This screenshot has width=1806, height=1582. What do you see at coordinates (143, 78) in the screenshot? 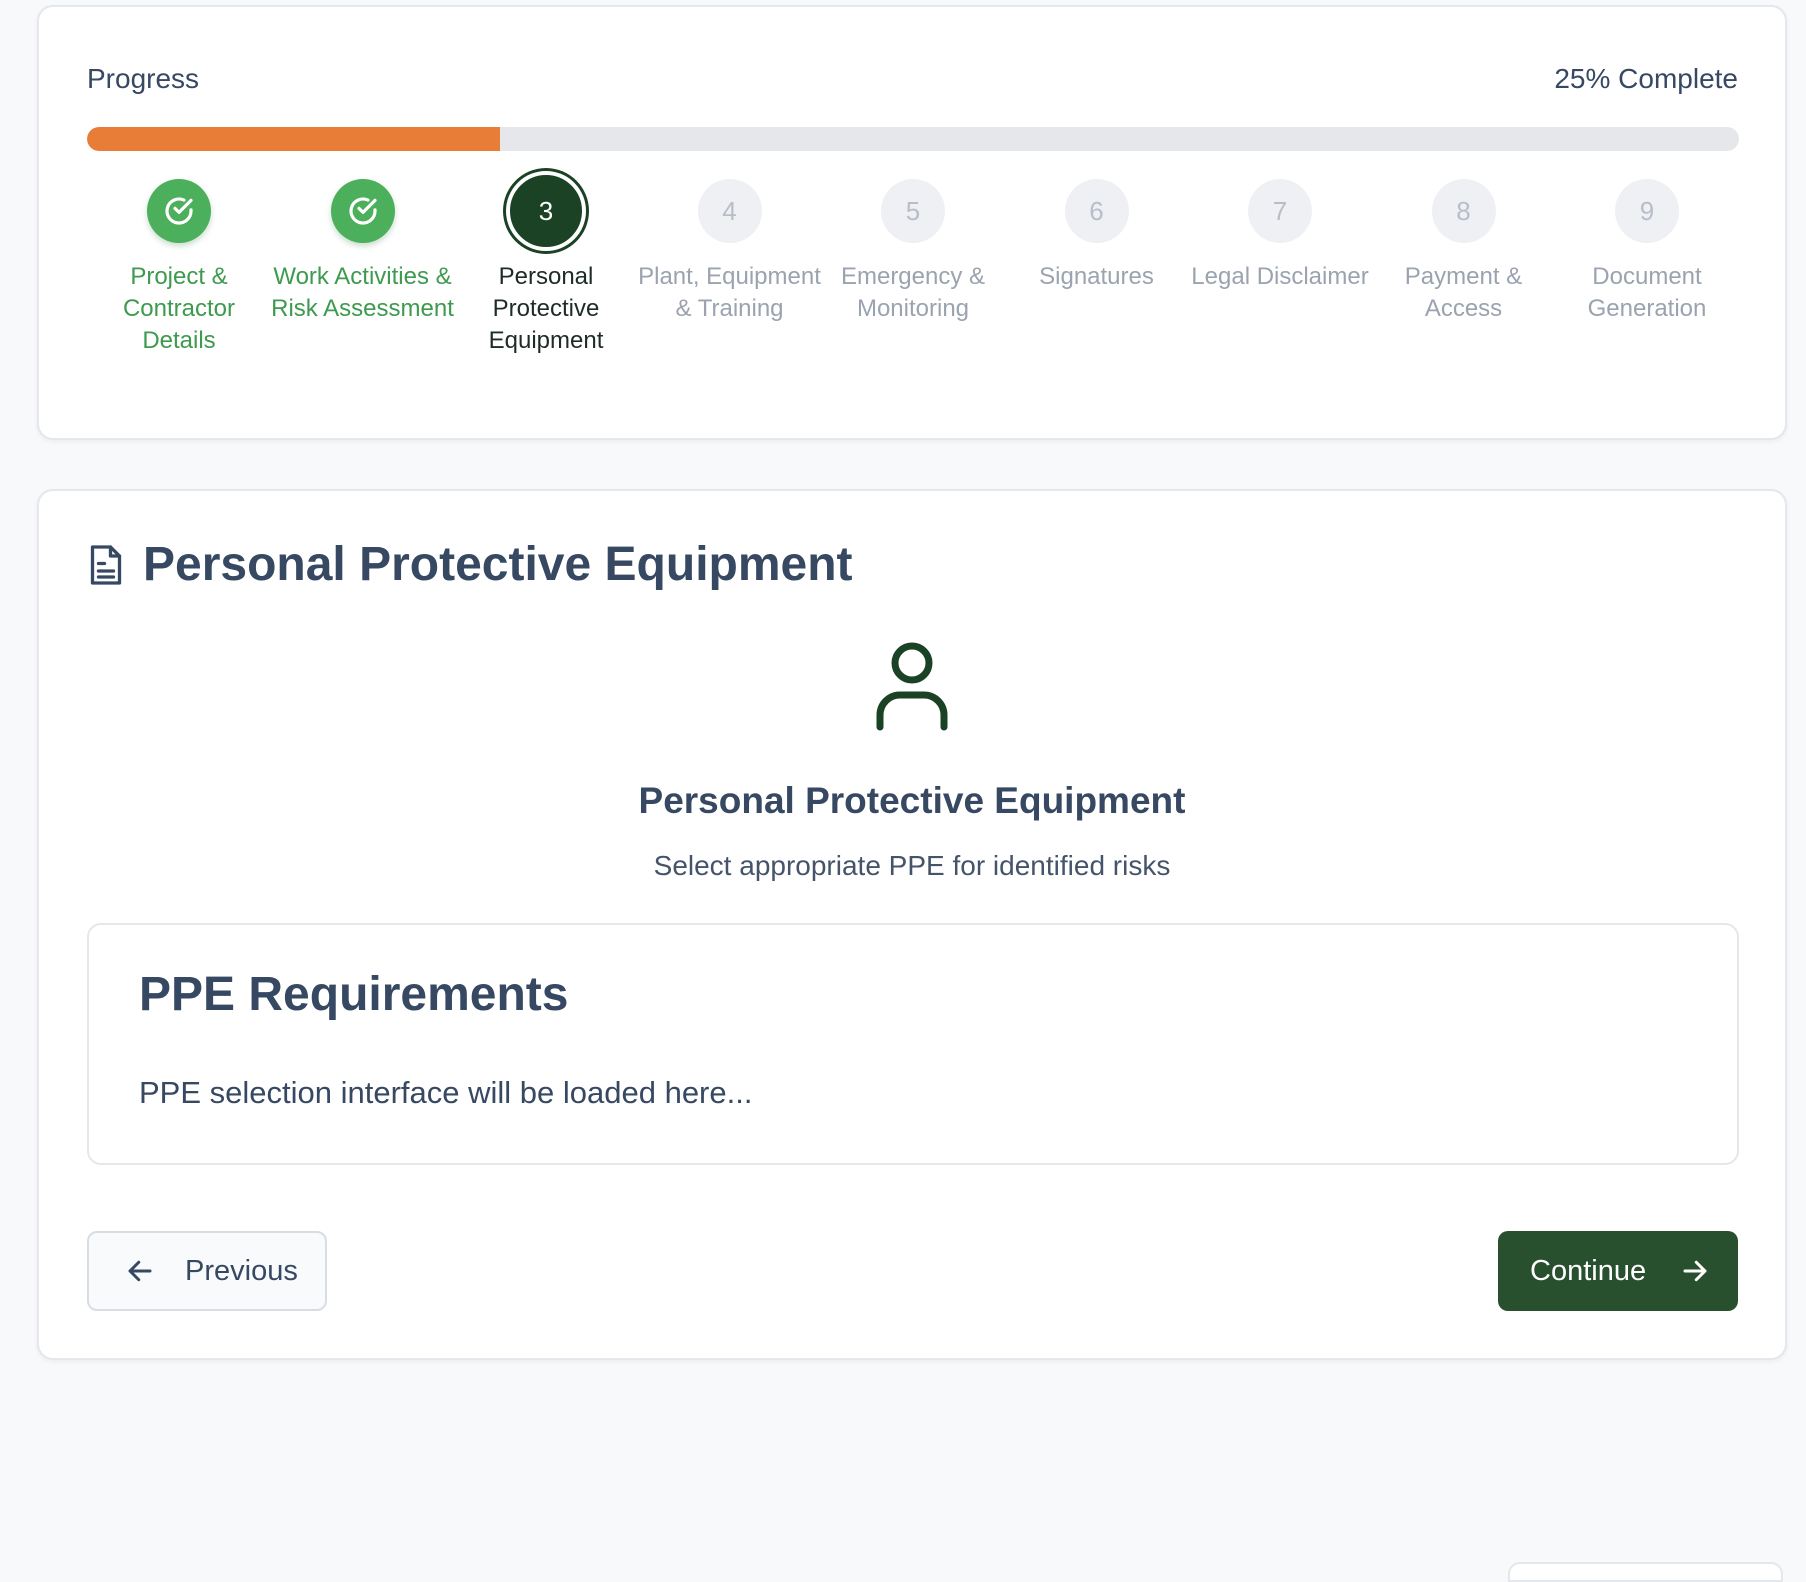
I see `progress-title: Progress` at bounding box center [143, 78].